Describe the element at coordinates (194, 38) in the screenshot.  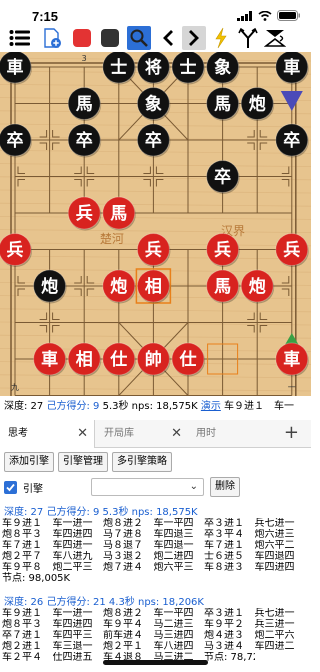
I see `next-icon` at that location.